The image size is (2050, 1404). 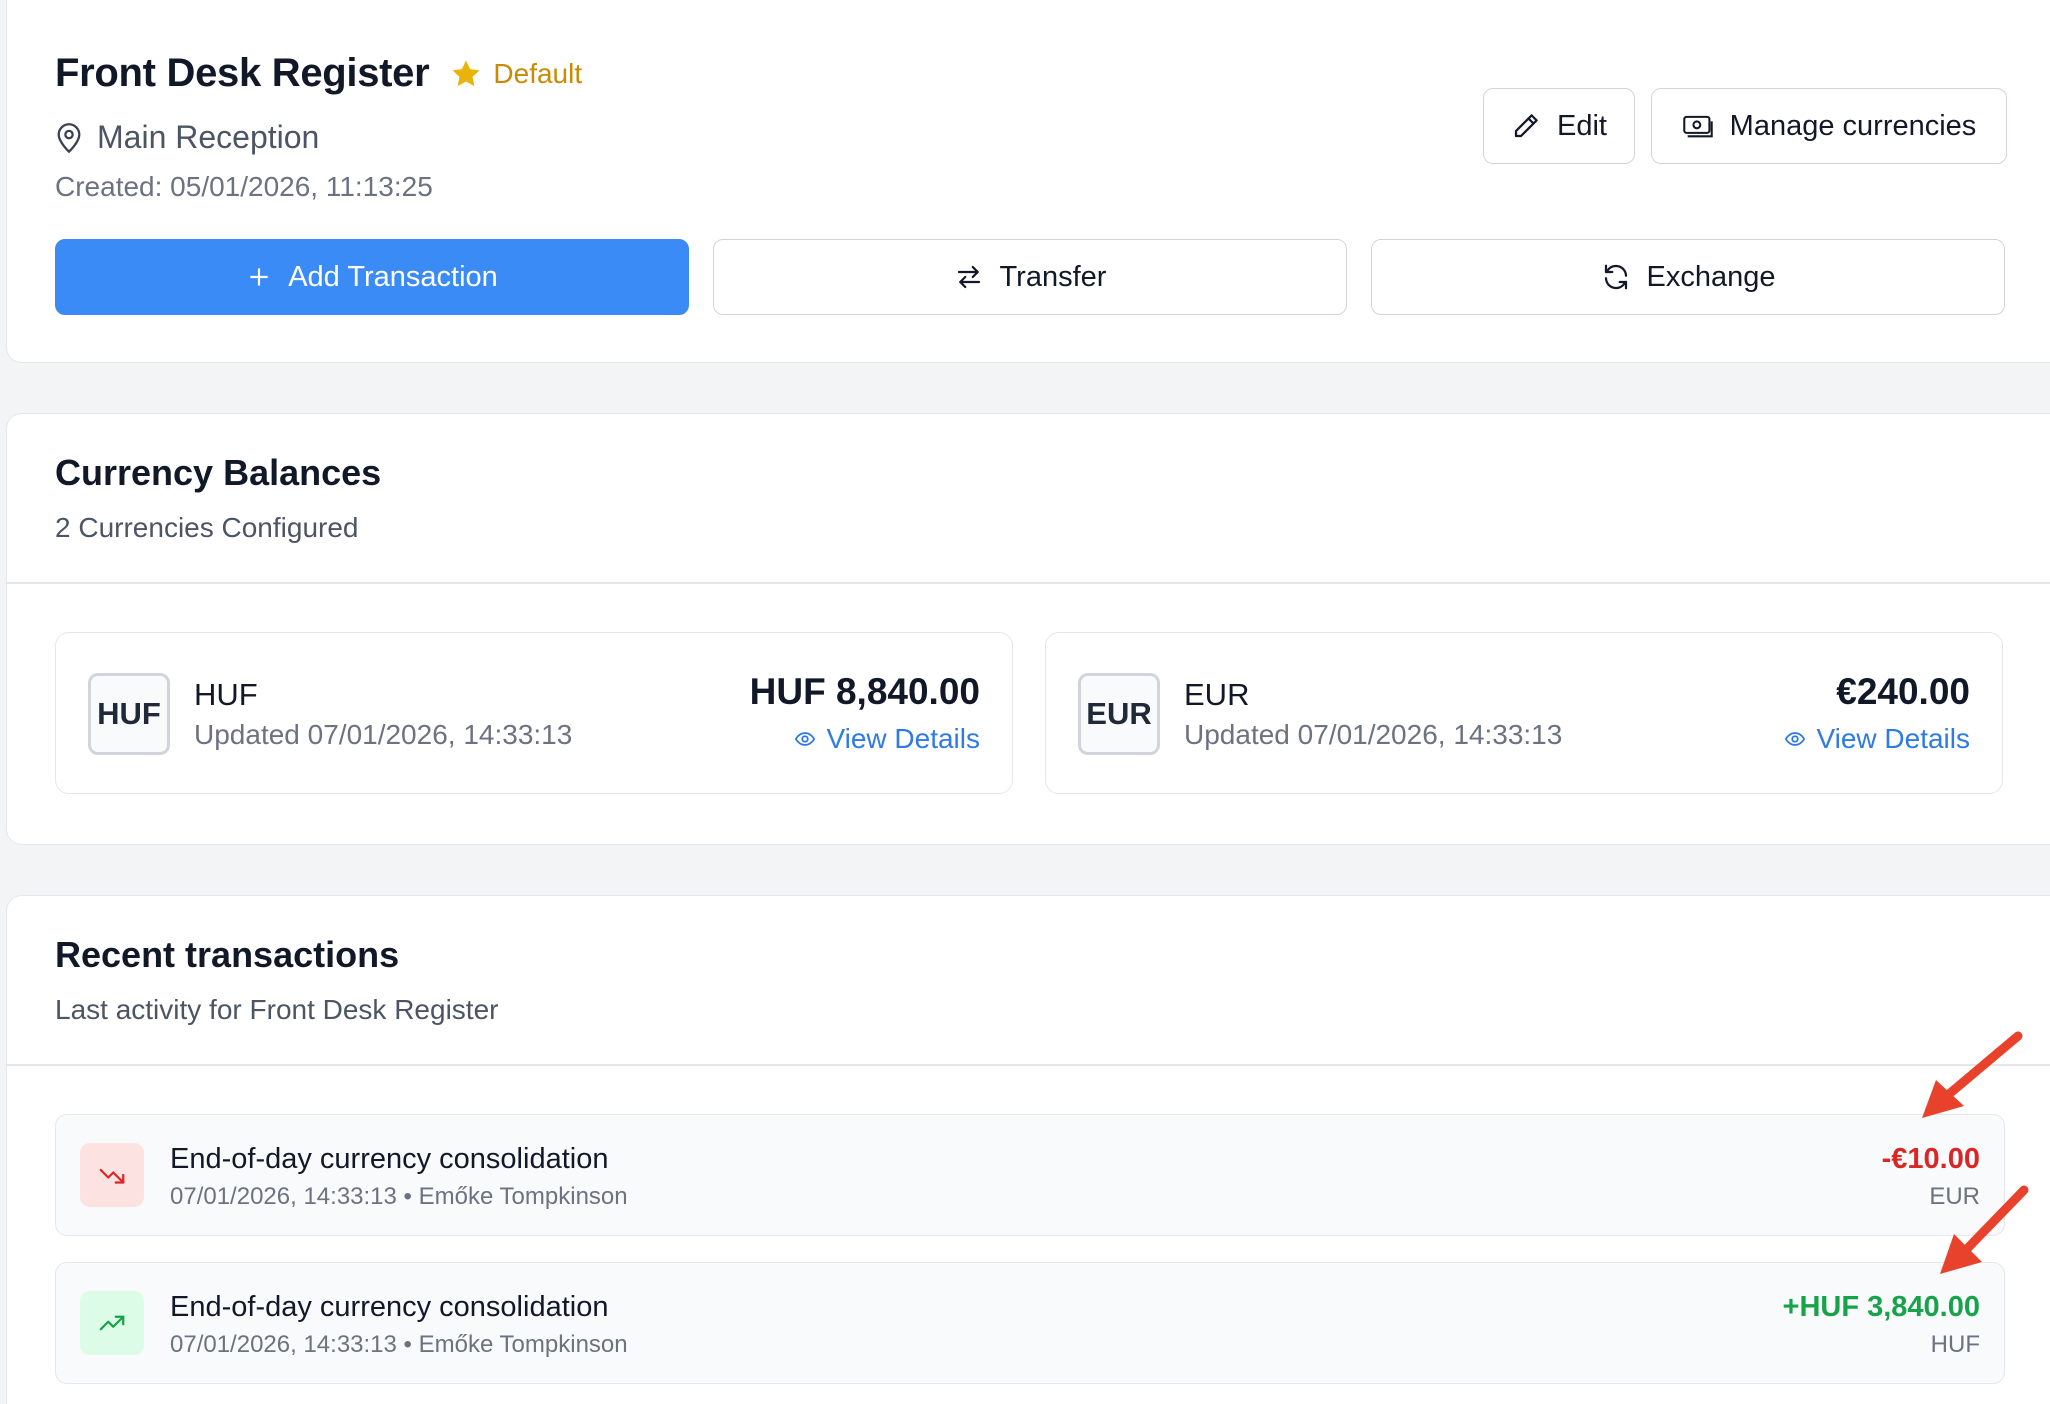 What do you see at coordinates (277, 1009) in the screenshot?
I see `transactions-subtitle: Last activity for Front Desk Register` at bounding box center [277, 1009].